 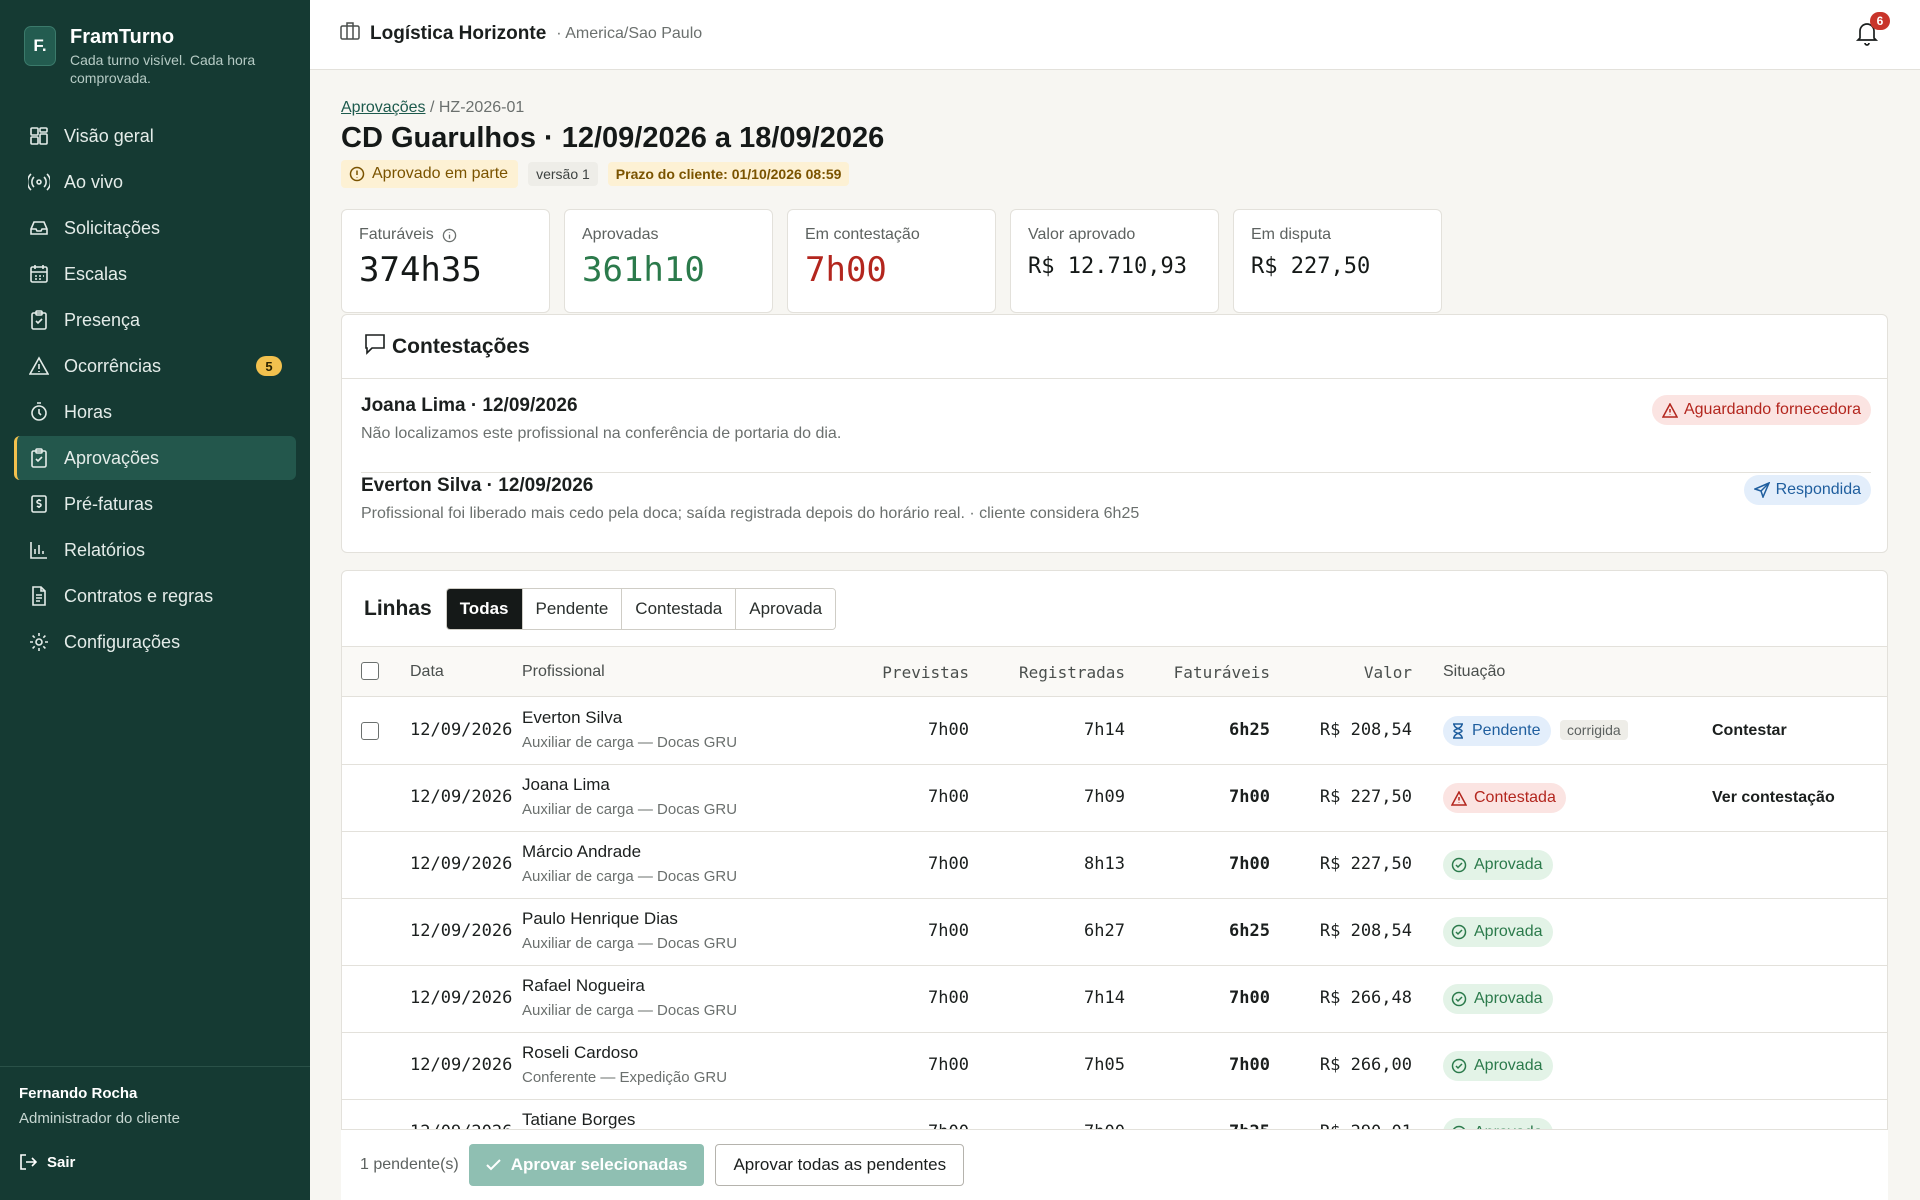 I want to click on breadcrumb: Aprovações / HZ-2026-01, so click(x=432, y=108).